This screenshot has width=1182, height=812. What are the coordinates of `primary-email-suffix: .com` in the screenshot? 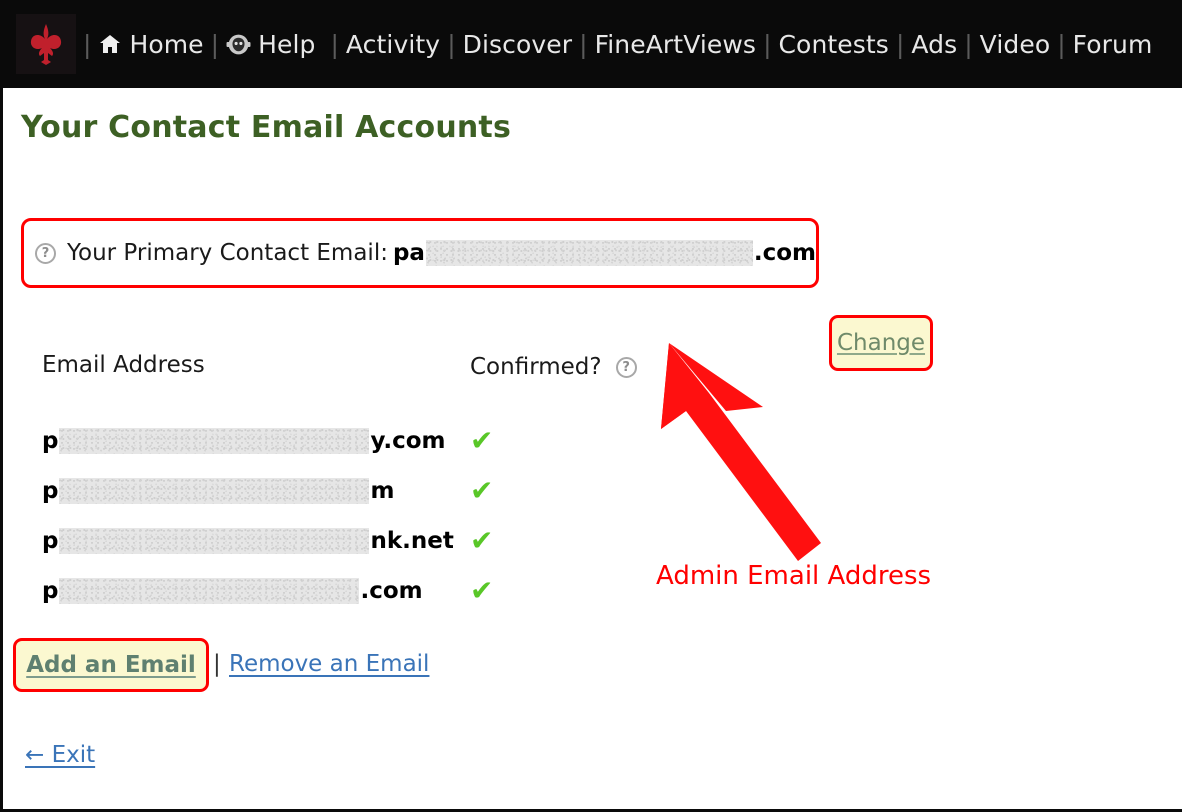 It's located at (784, 253).